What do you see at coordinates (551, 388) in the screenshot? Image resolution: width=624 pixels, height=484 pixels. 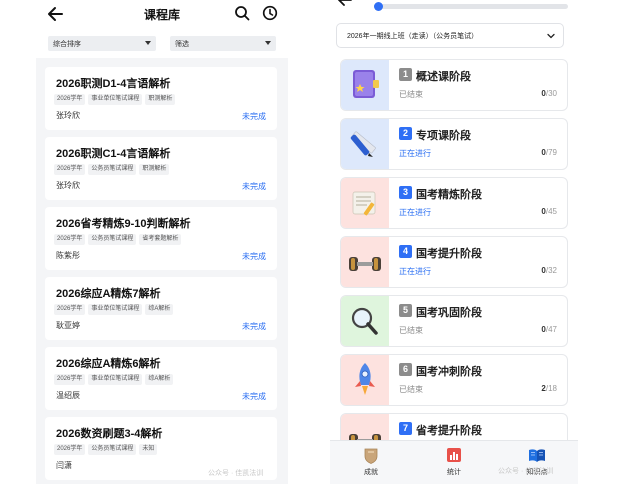 I see `stage-total-count: /18` at bounding box center [551, 388].